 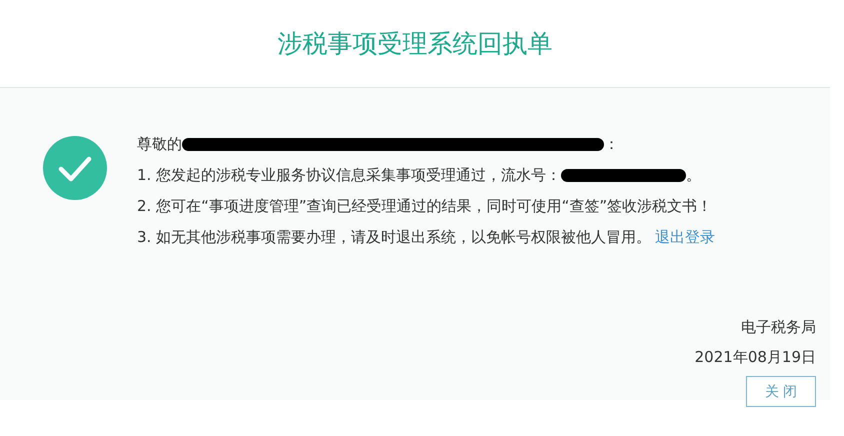 I want to click on logout-link: 退出登录, so click(x=685, y=237).